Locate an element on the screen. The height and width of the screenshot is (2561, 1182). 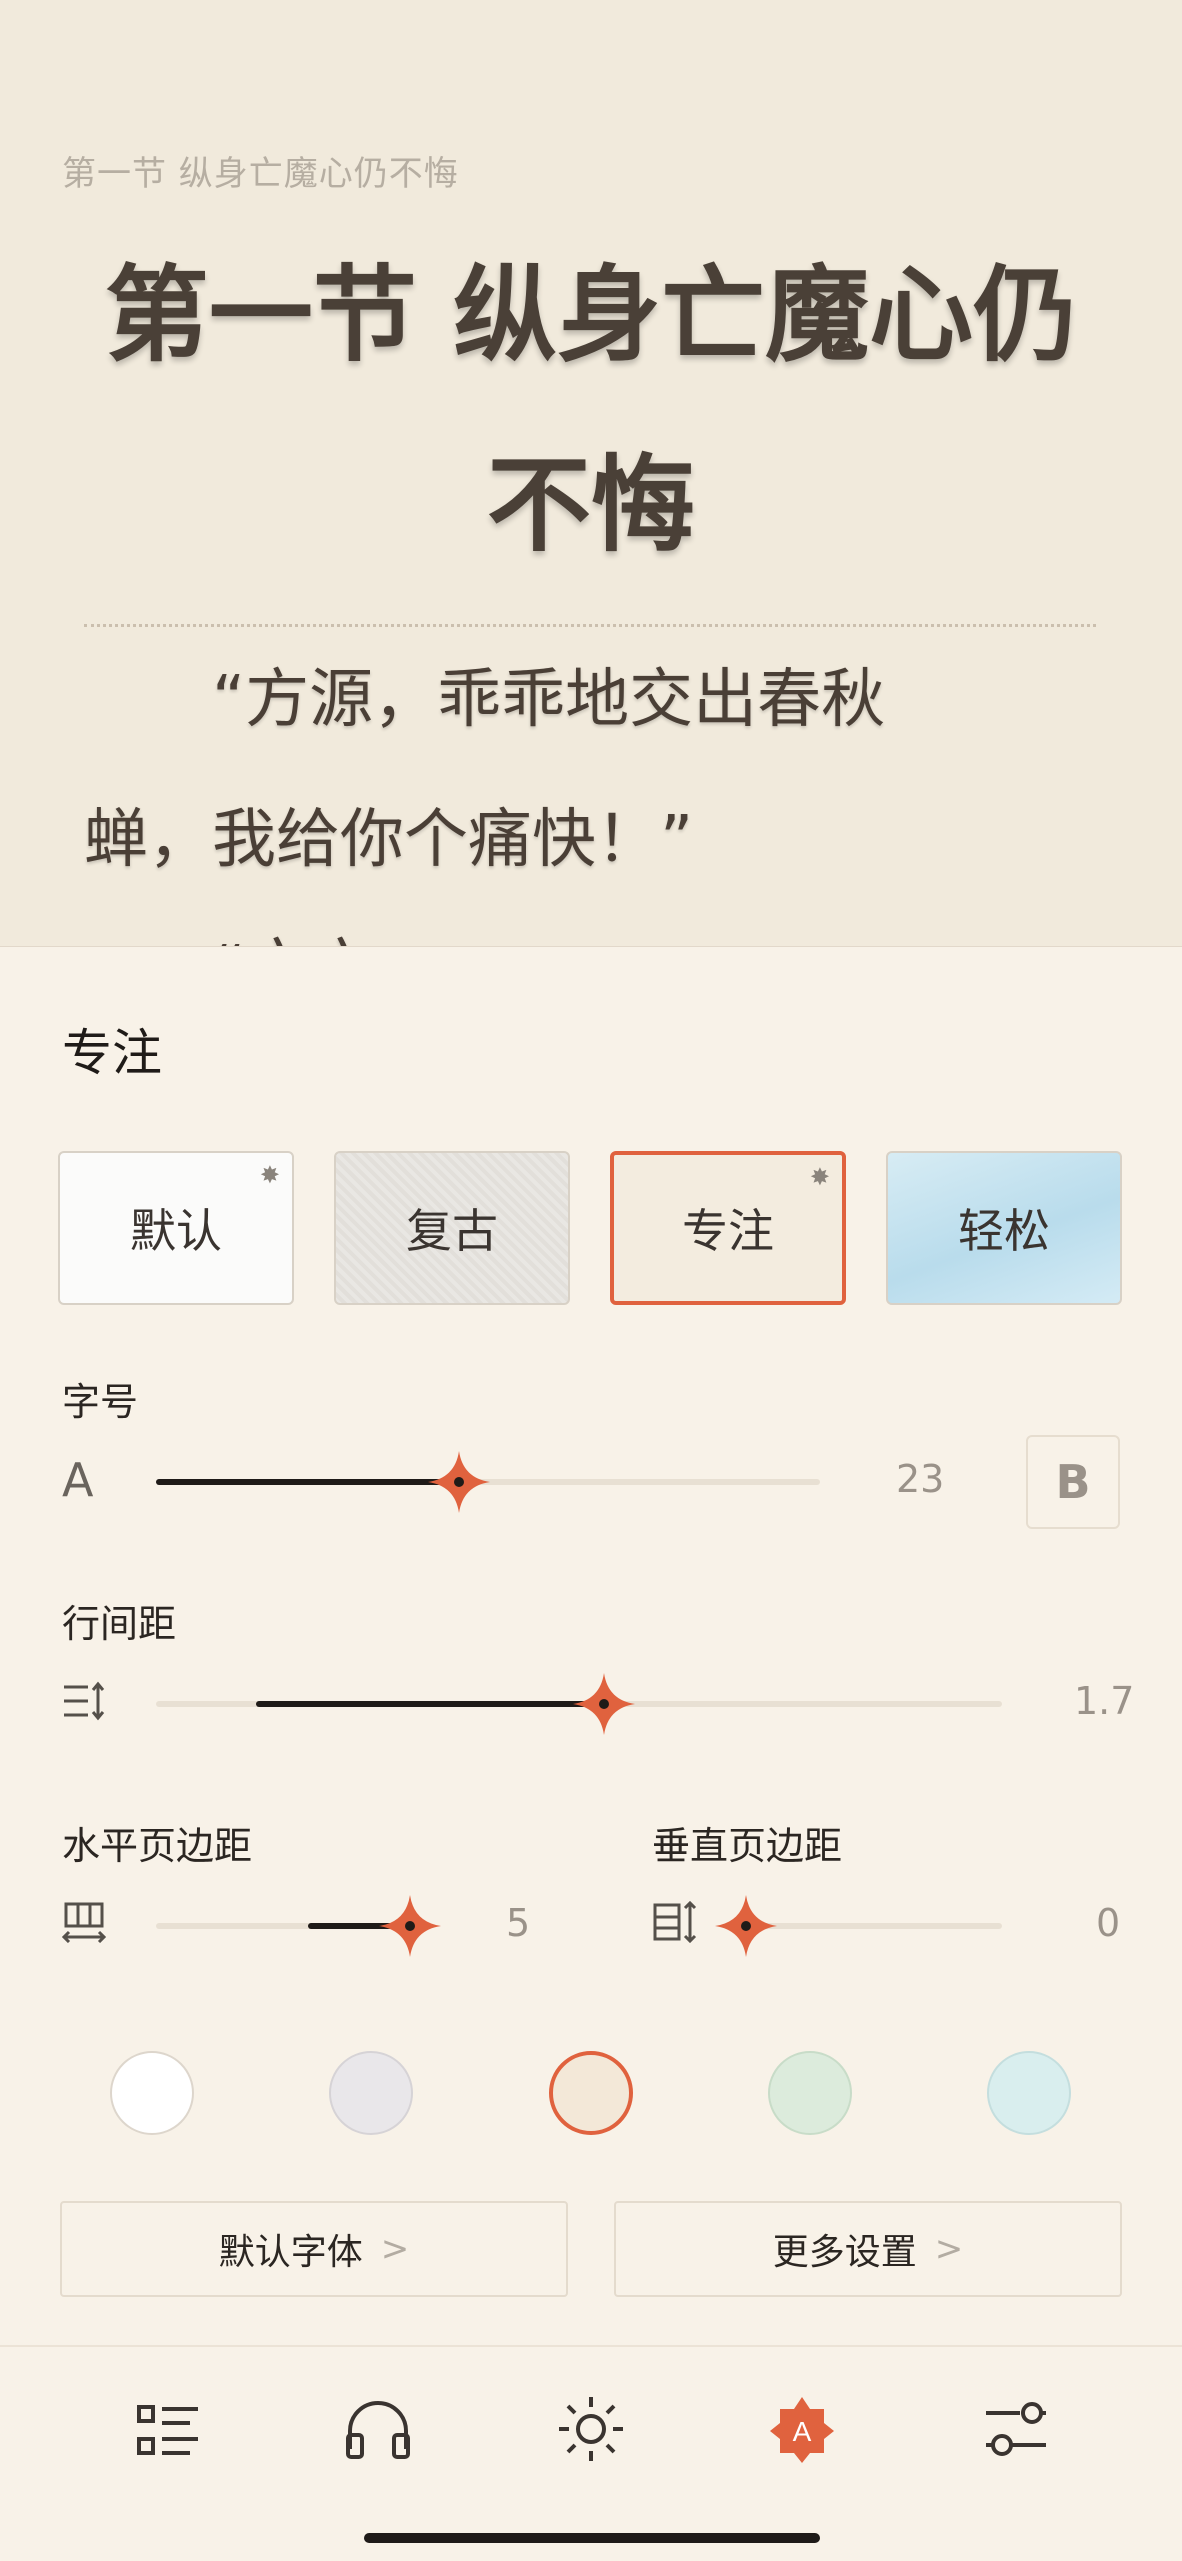
default-font-label: 默认字体 is located at coordinates (290, 2252).